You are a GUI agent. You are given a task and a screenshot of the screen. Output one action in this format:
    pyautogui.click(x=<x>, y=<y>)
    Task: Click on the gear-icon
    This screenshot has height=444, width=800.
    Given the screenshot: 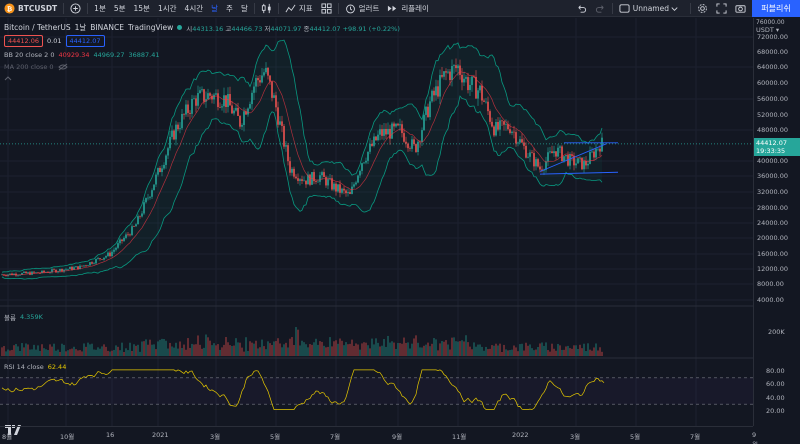 What is the action you would take?
    pyautogui.click(x=702, y=8)
    